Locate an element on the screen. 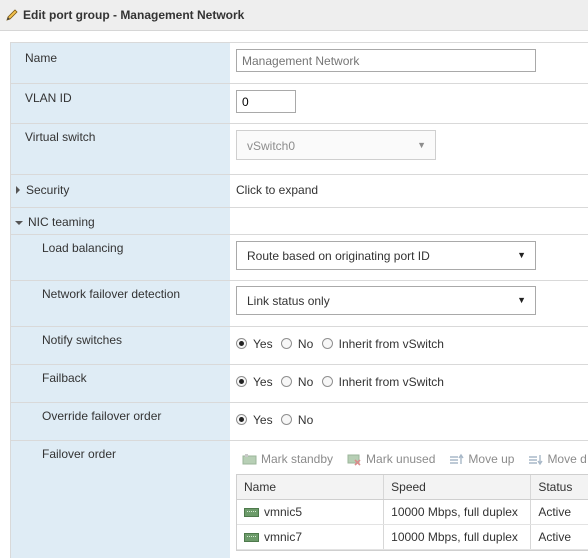 This screenshot has width=588, height=559. failback-inherit-option: Inherit from vSwitch is located at coordinates (382, 382).